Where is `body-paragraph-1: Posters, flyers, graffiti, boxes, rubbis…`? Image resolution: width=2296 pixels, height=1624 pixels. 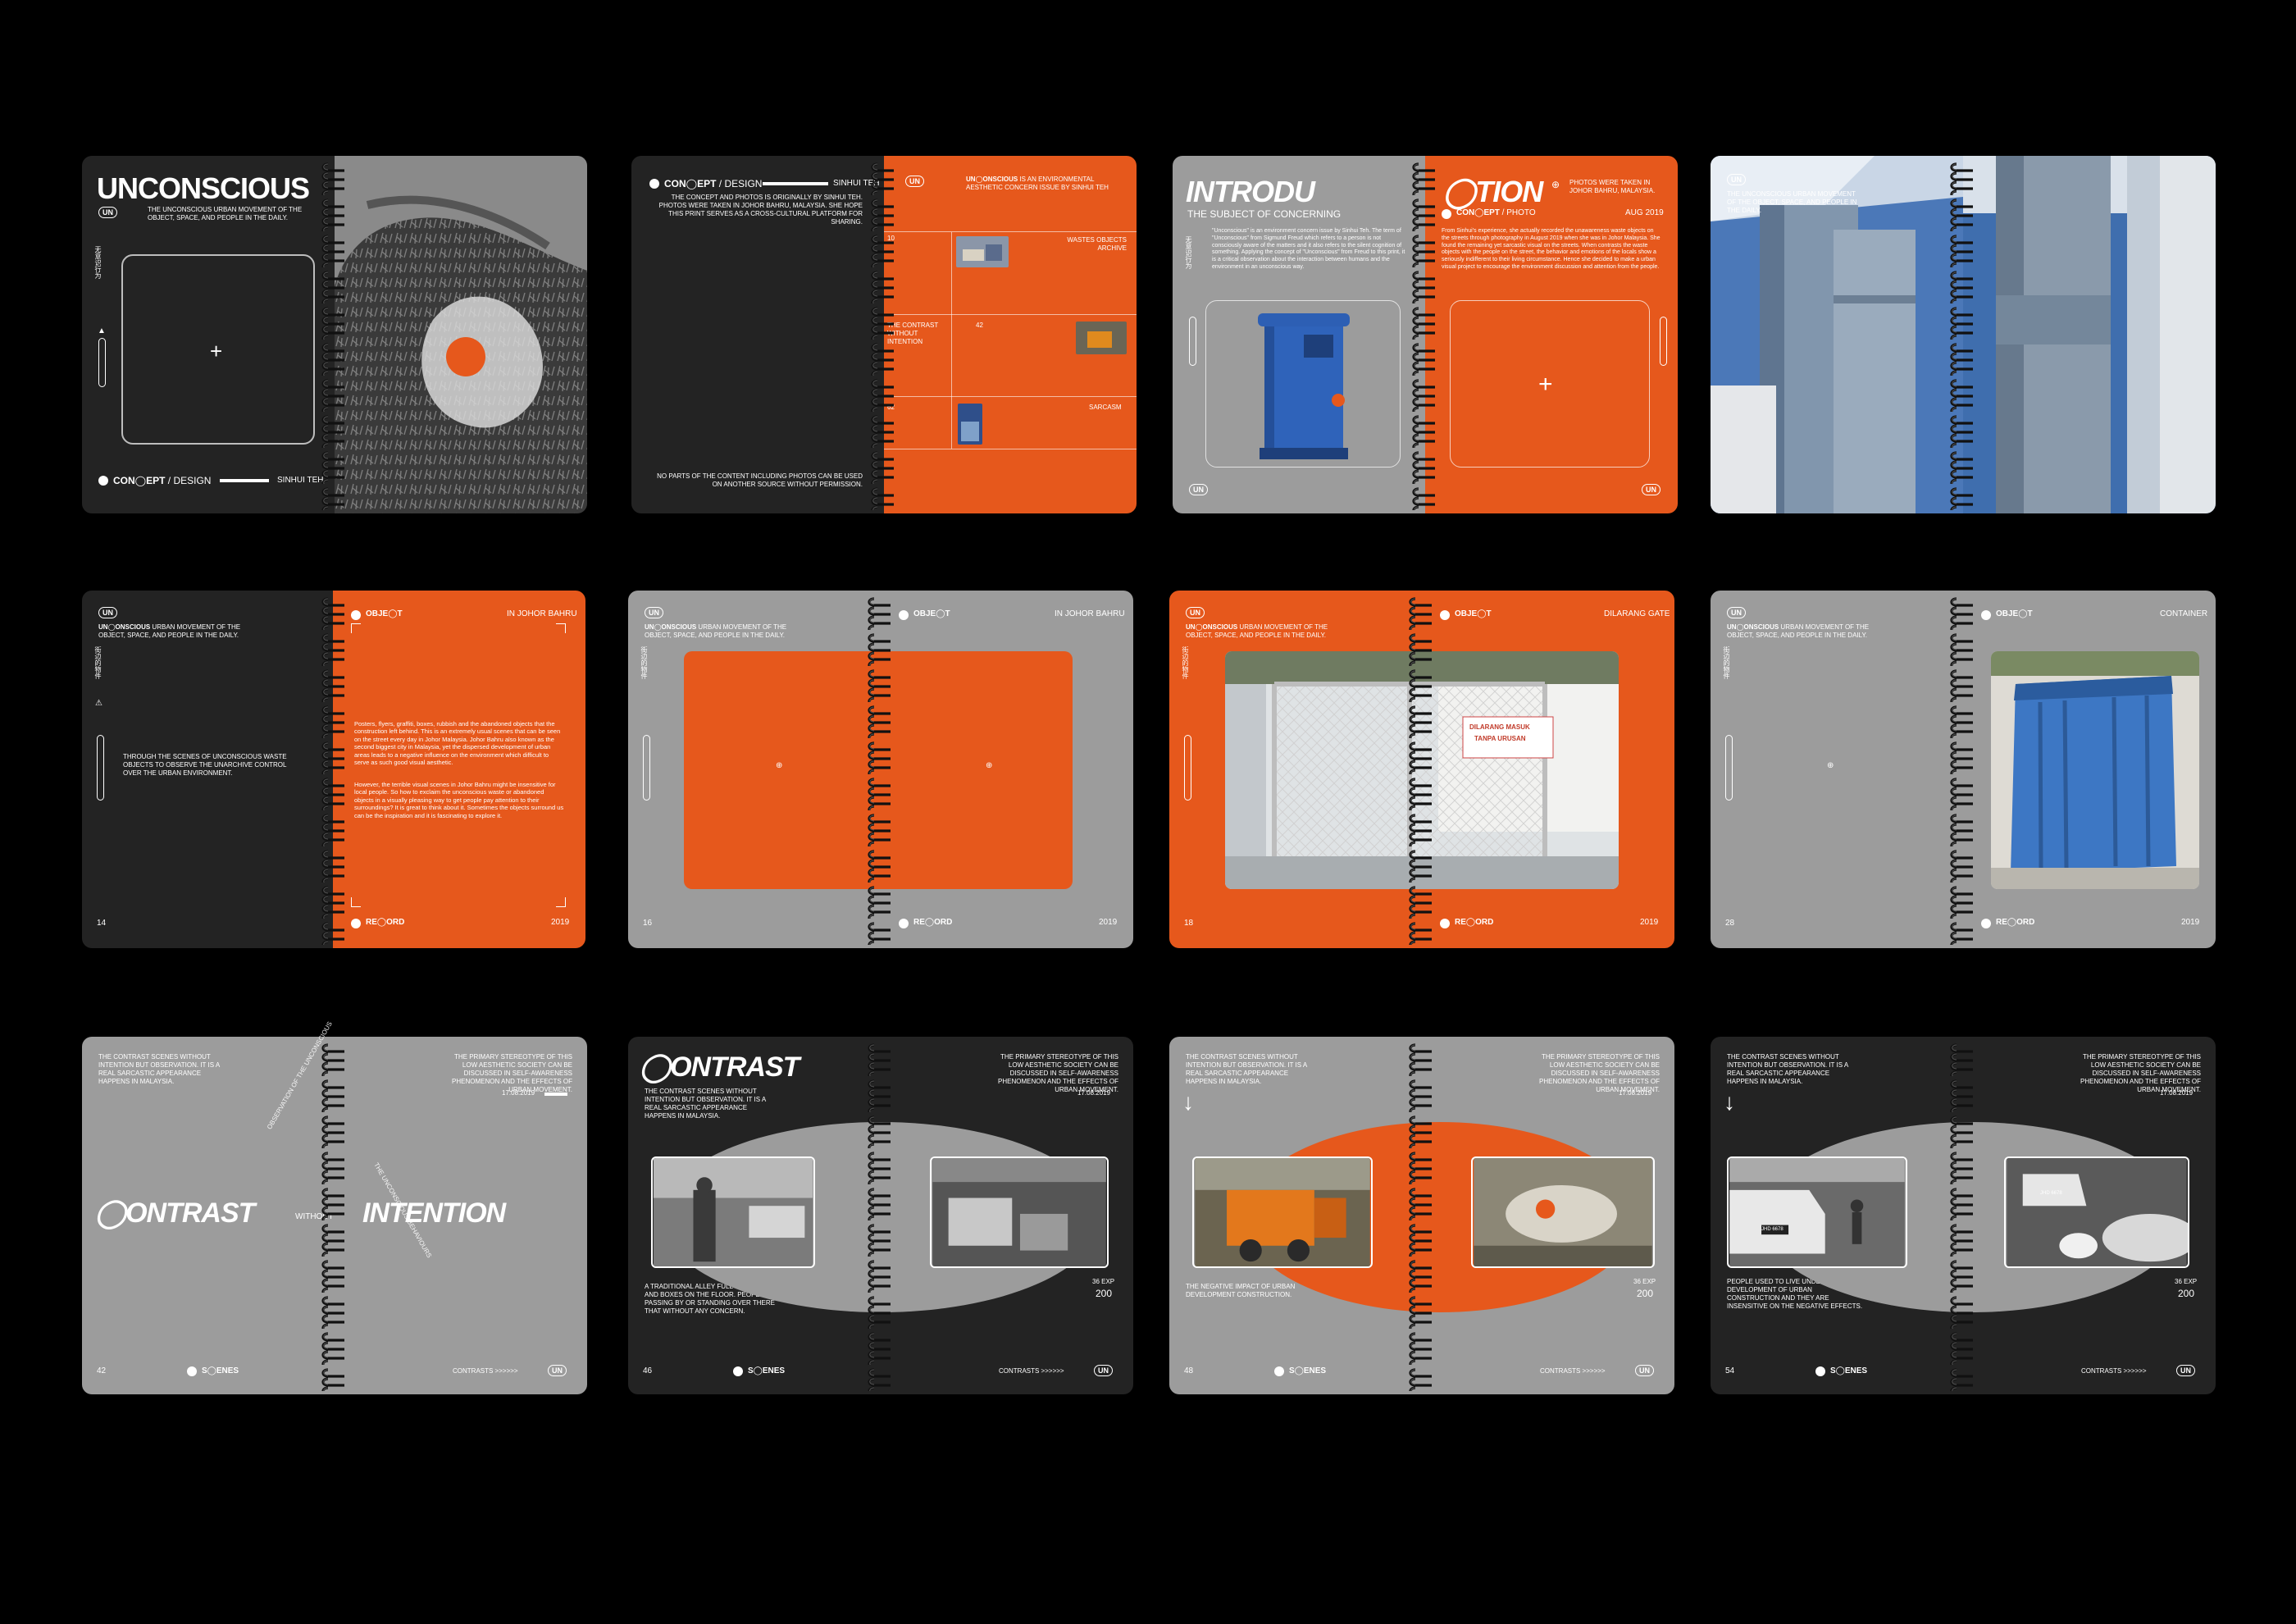
body-paragraph-1: Posters, flyers, graffiti, boxes, rubbis… is located at coordinates (457, 743).